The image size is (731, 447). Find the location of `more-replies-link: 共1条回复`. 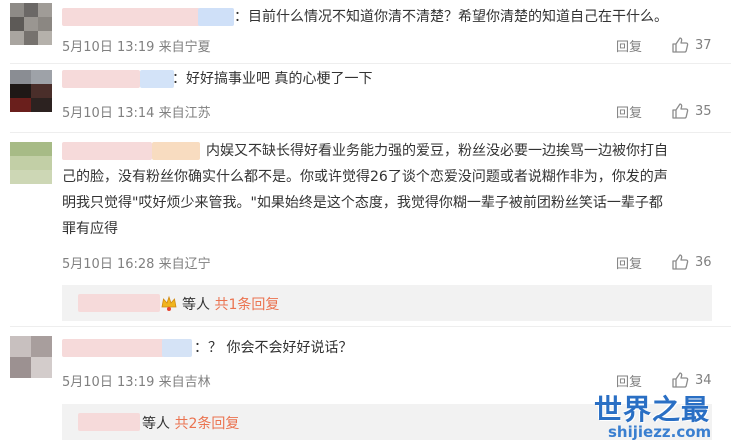

more-replies-link: 共1条回复 is located at coordinates (246, 305).